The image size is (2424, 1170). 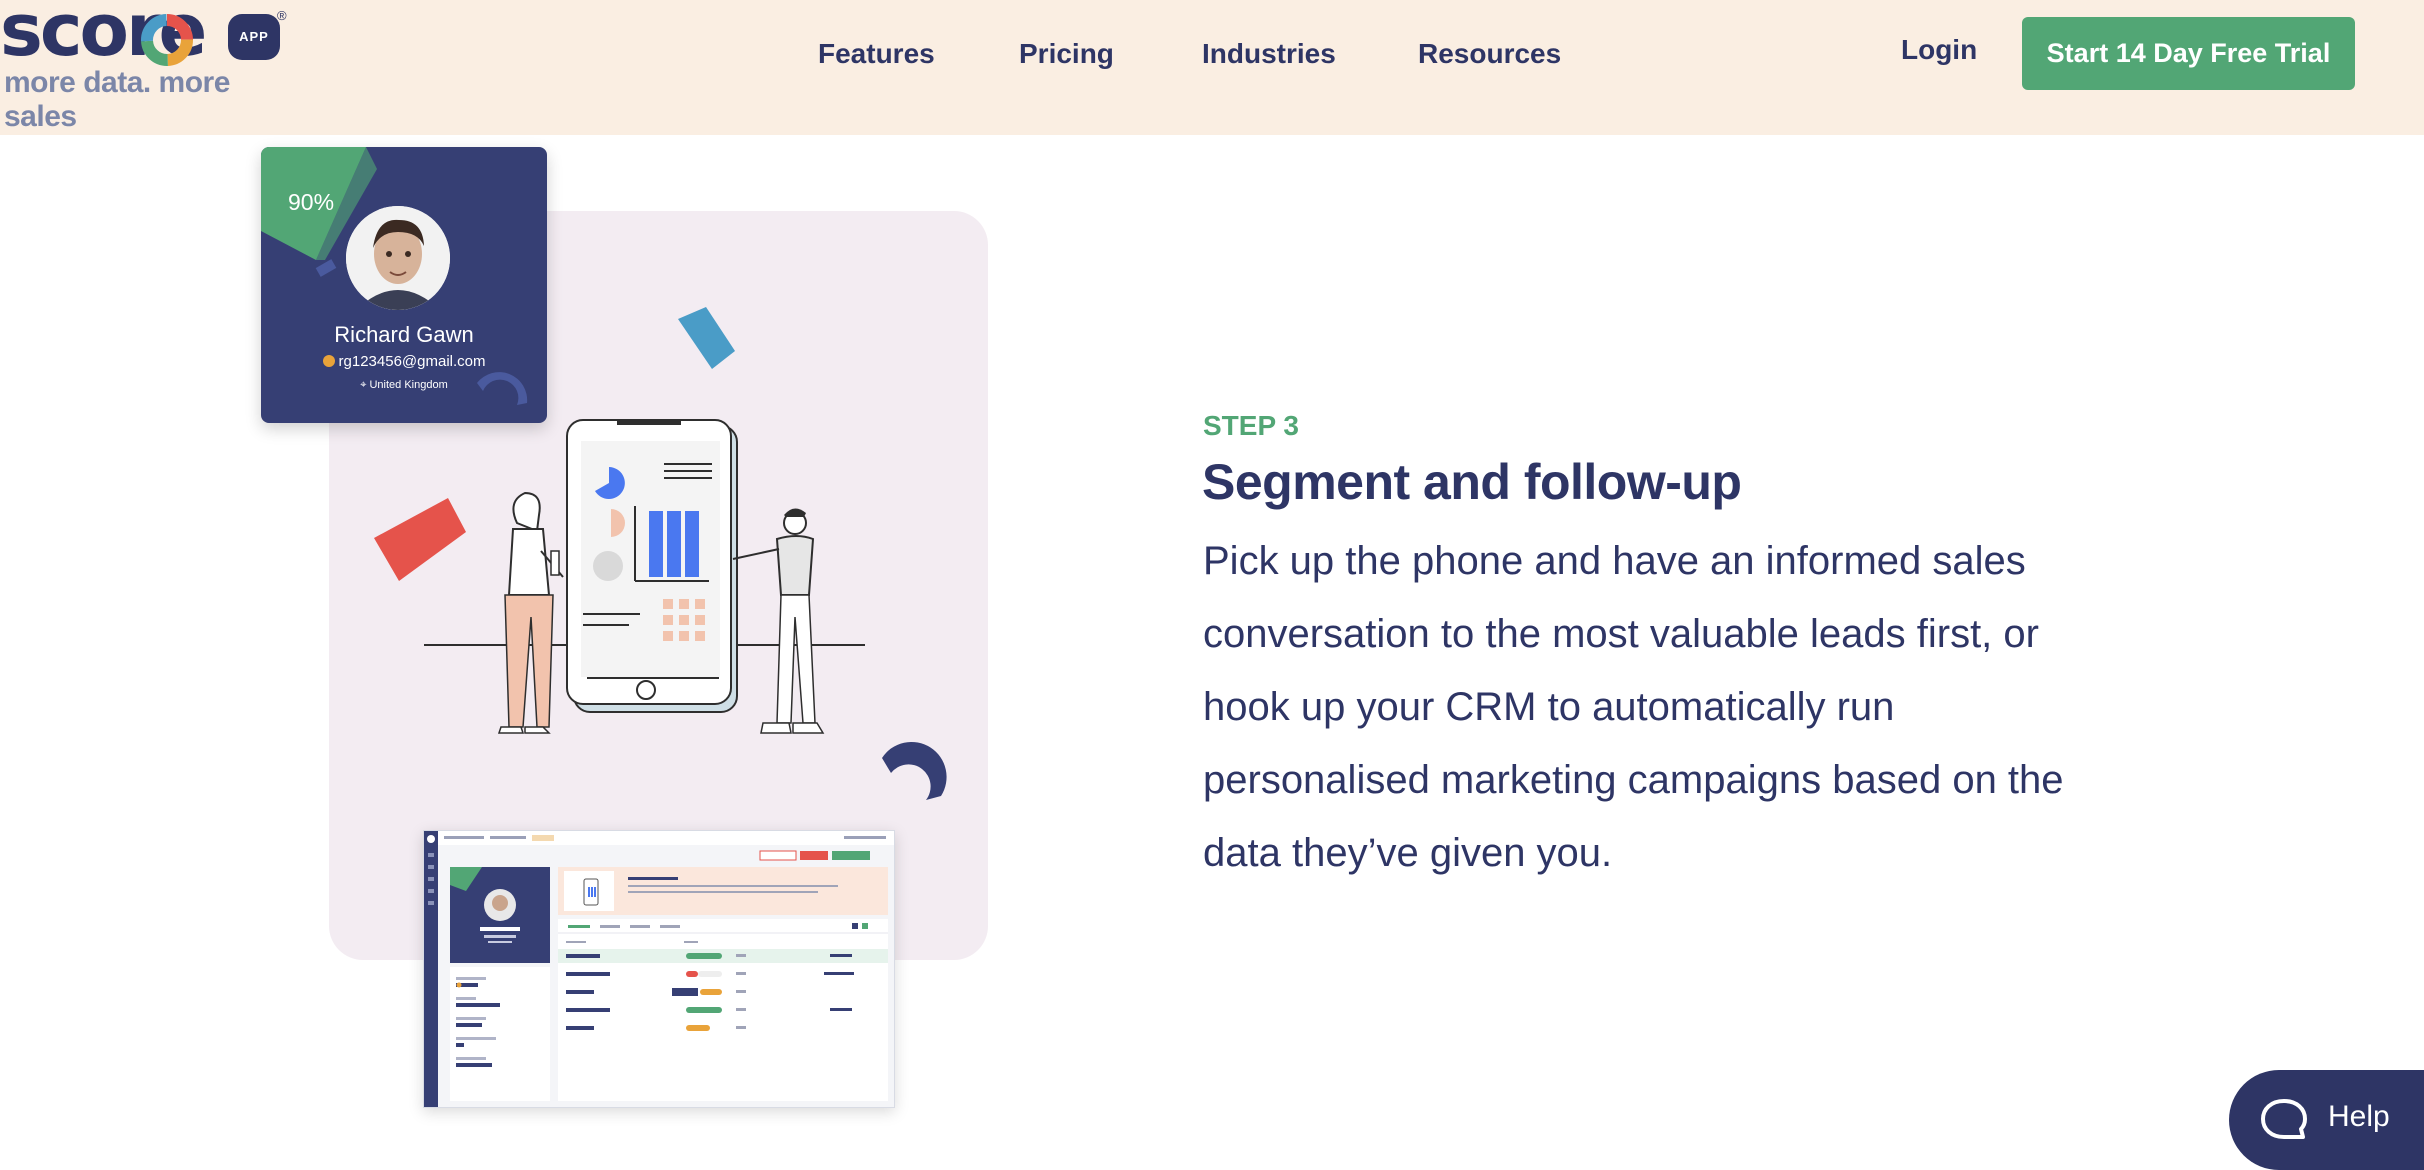 I want to click on nav-resources: Resources, so click(x=1489, y=54).